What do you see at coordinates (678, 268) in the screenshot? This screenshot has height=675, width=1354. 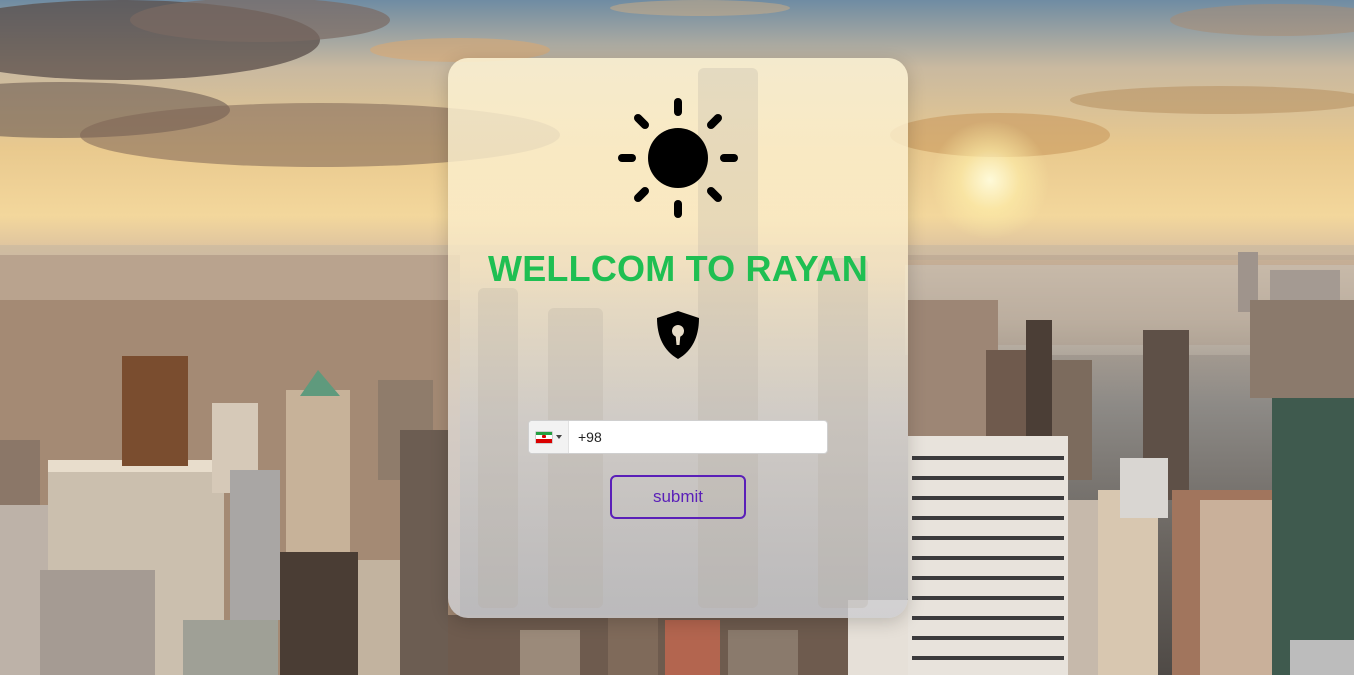 I see `page-title: WELLCOM TO RAYAN` at bounding box center [678, 268].